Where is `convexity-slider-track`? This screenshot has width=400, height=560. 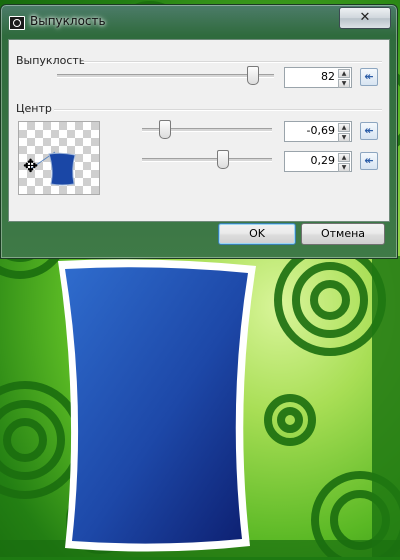
convexity-slider-track is located at coordinates (165, 76).